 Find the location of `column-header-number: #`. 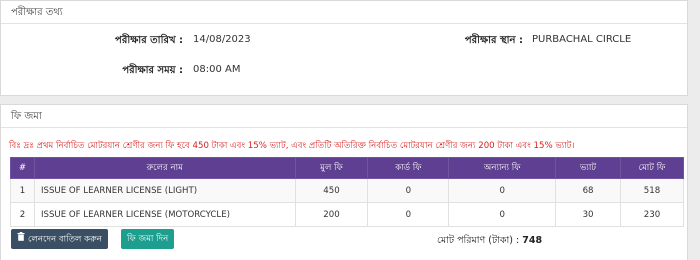

column-header-number: # is located at coordinates (22, 168).